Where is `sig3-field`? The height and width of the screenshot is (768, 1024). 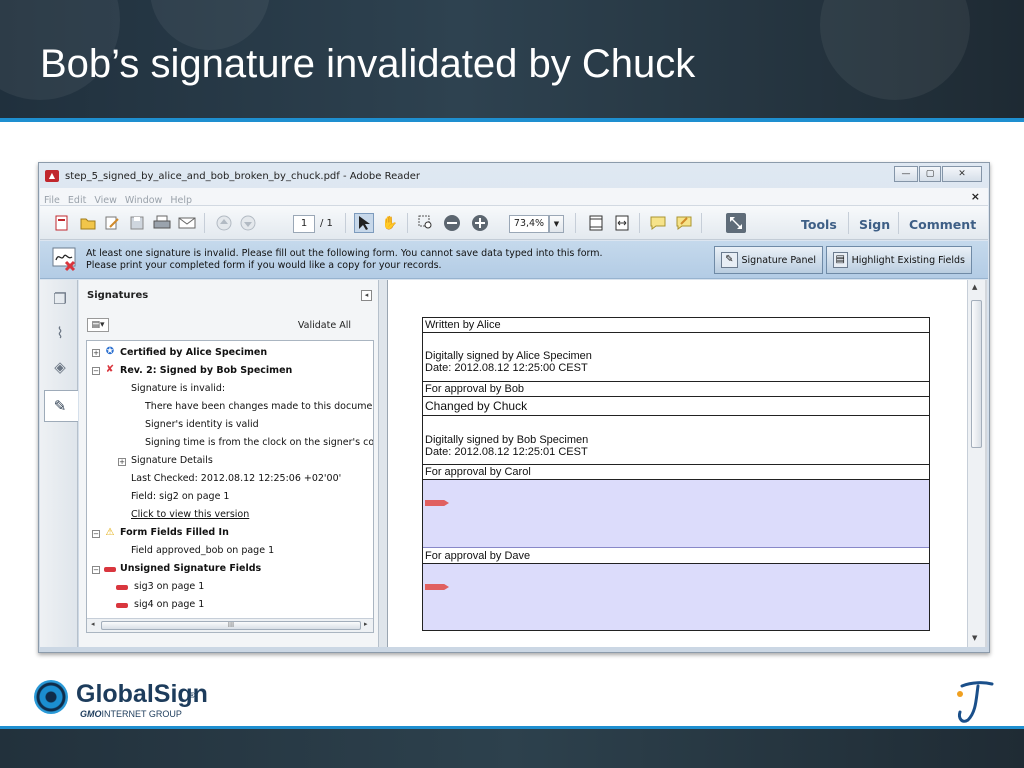 sig3-field is located at coordinates (676, 514).